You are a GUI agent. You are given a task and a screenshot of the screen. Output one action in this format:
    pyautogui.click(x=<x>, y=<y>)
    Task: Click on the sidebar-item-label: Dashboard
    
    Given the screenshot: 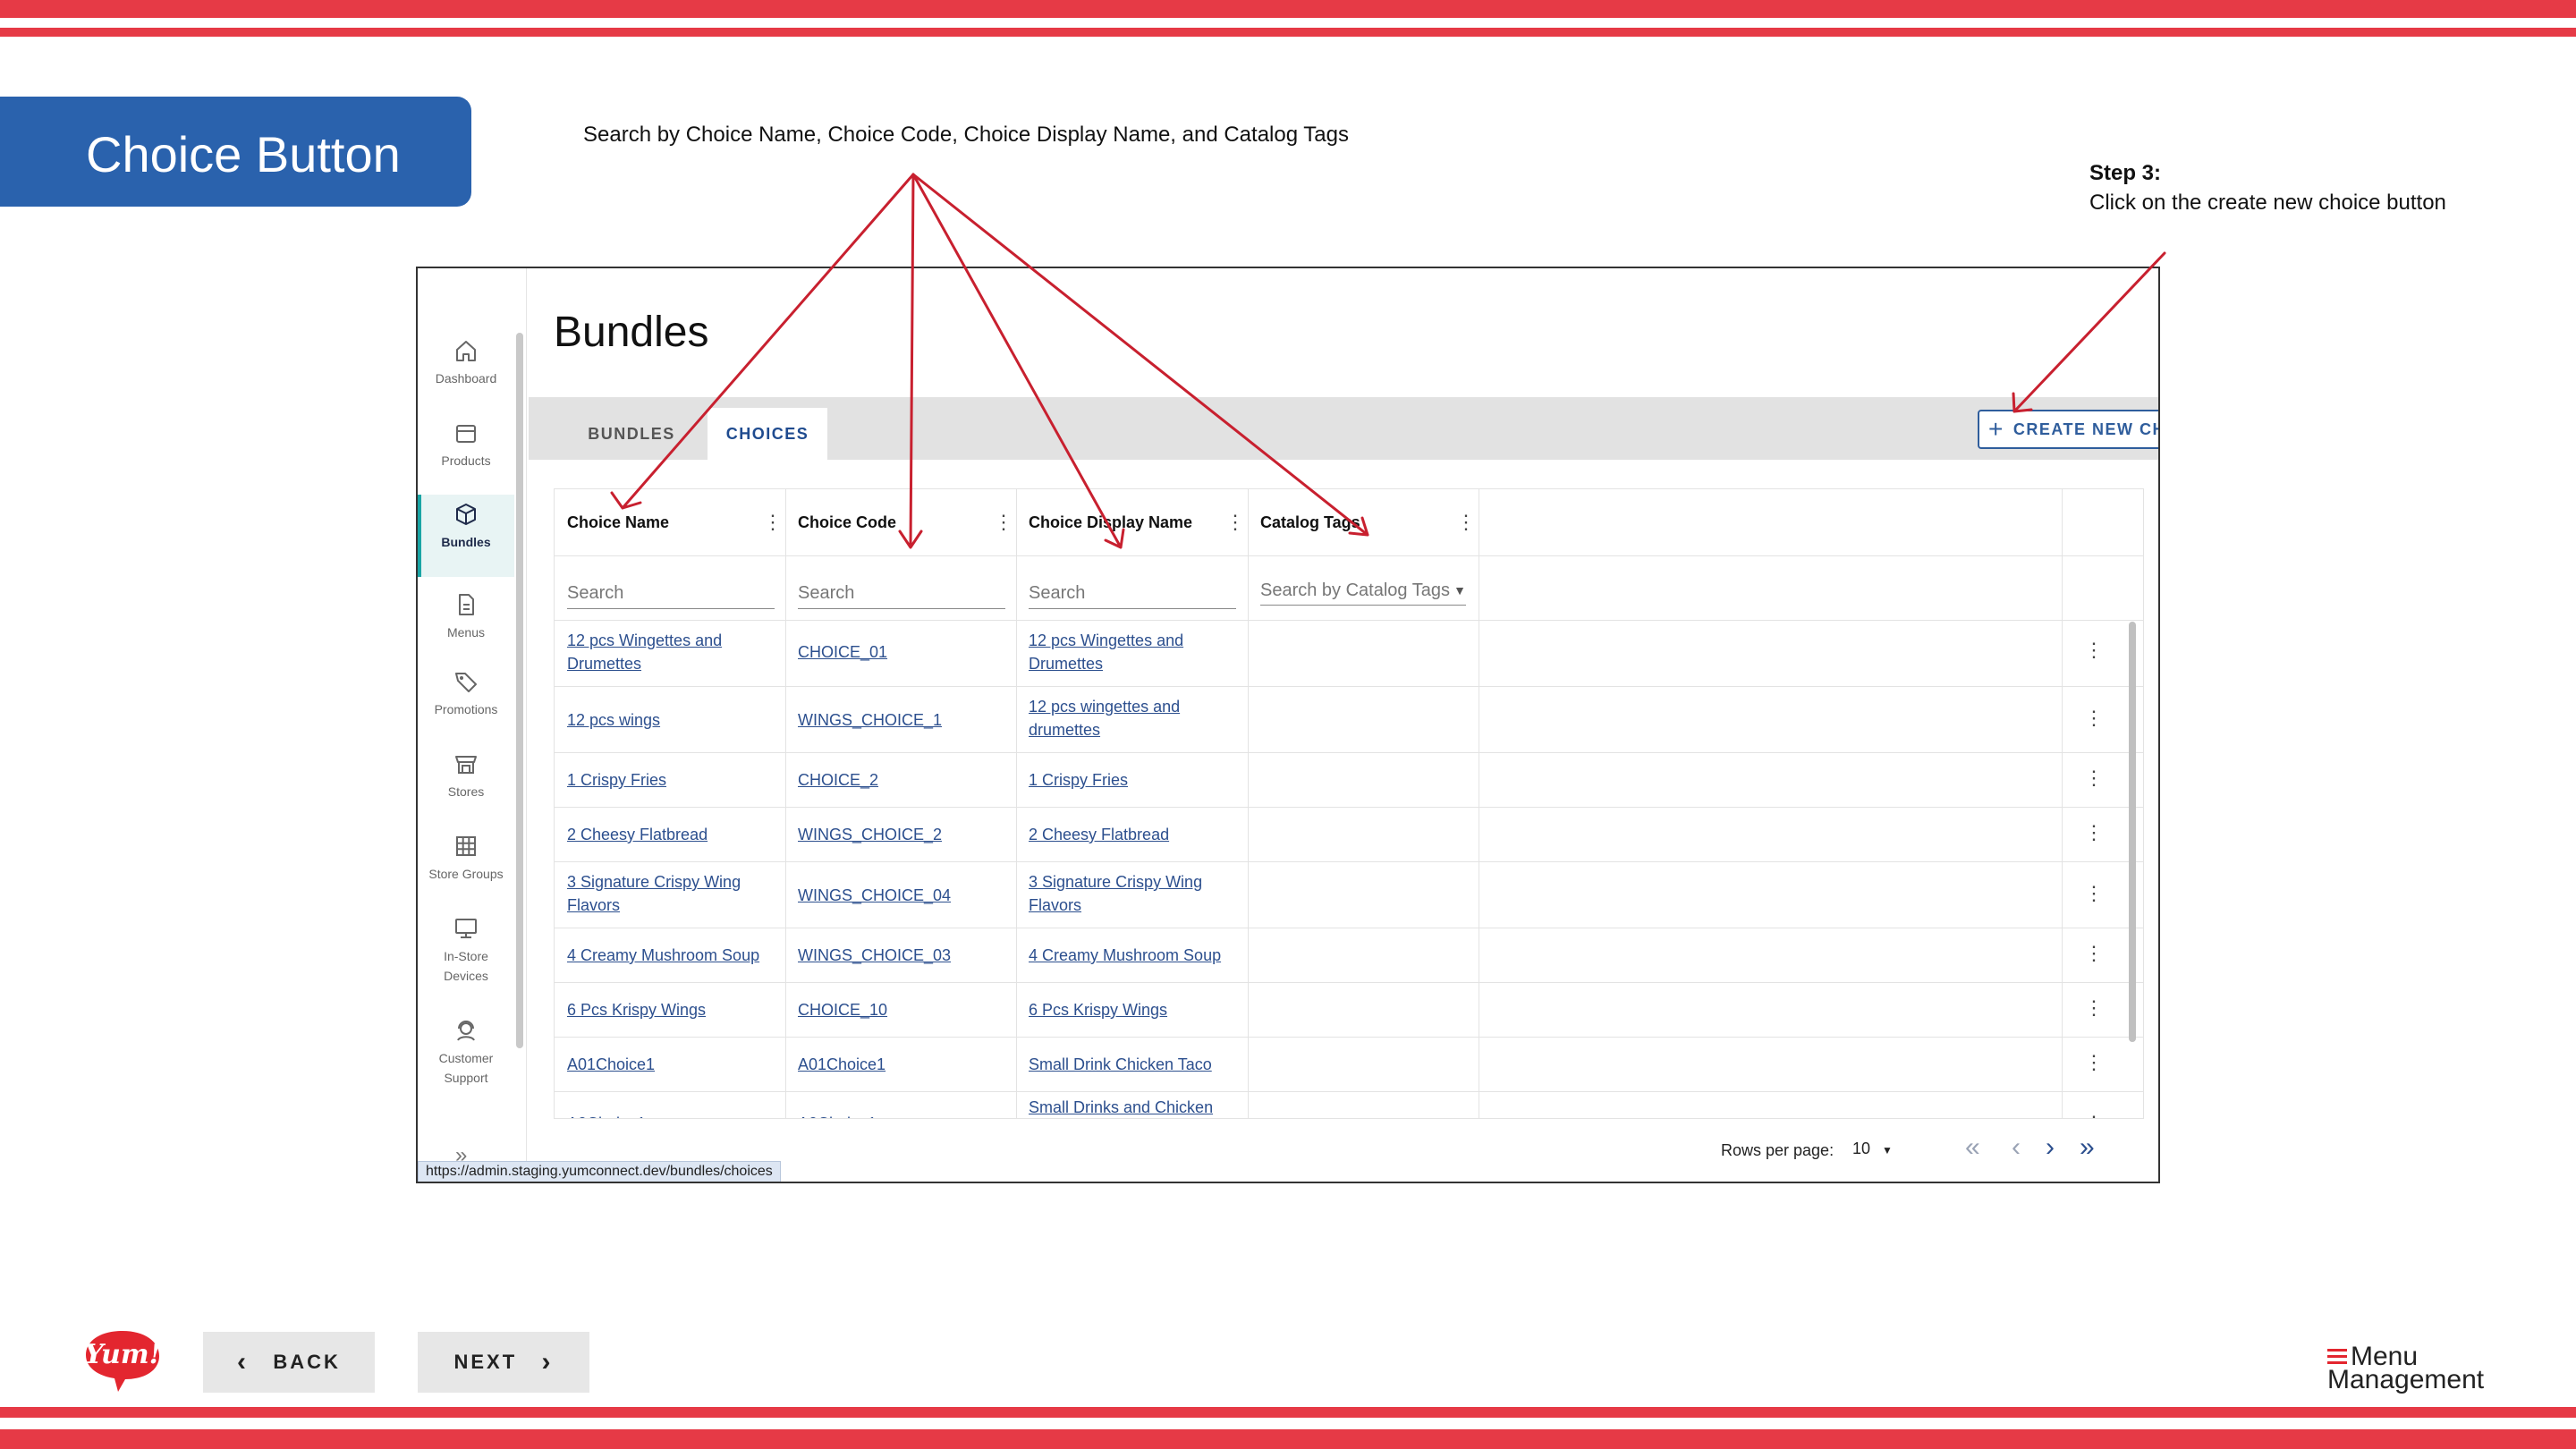 What is the action you would take?
    pyautogui.click(x=466, y=378)
    